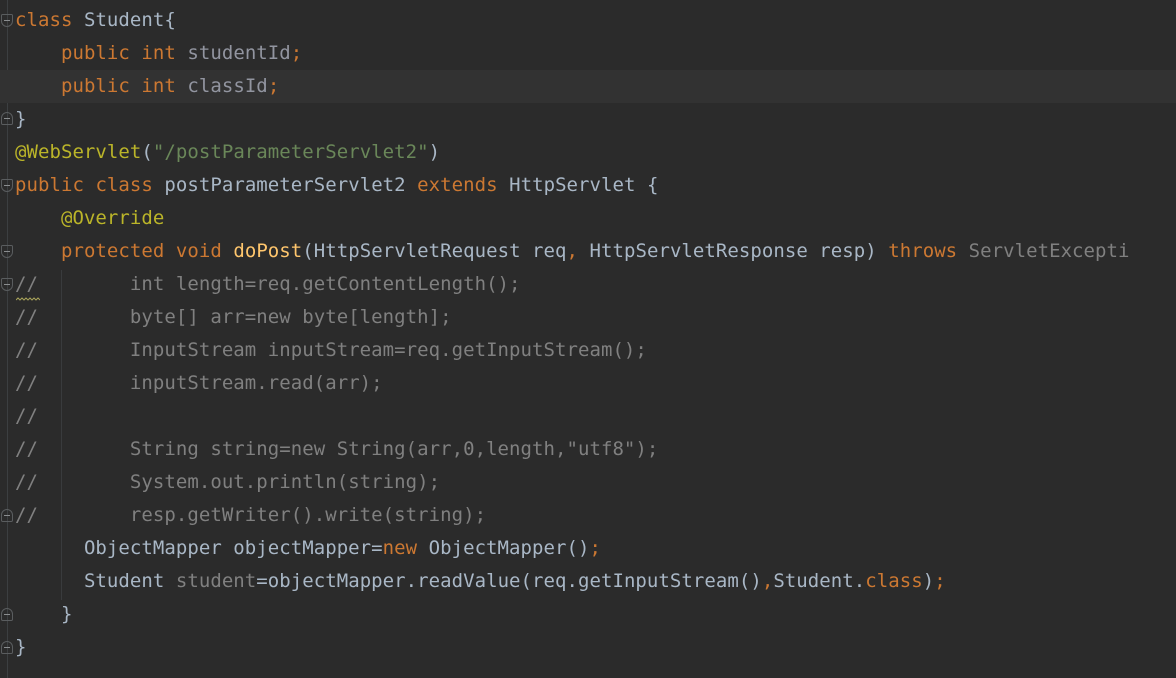 The image size is (1176, 678). I want to click on code-line-19: }, so click(66, 614).